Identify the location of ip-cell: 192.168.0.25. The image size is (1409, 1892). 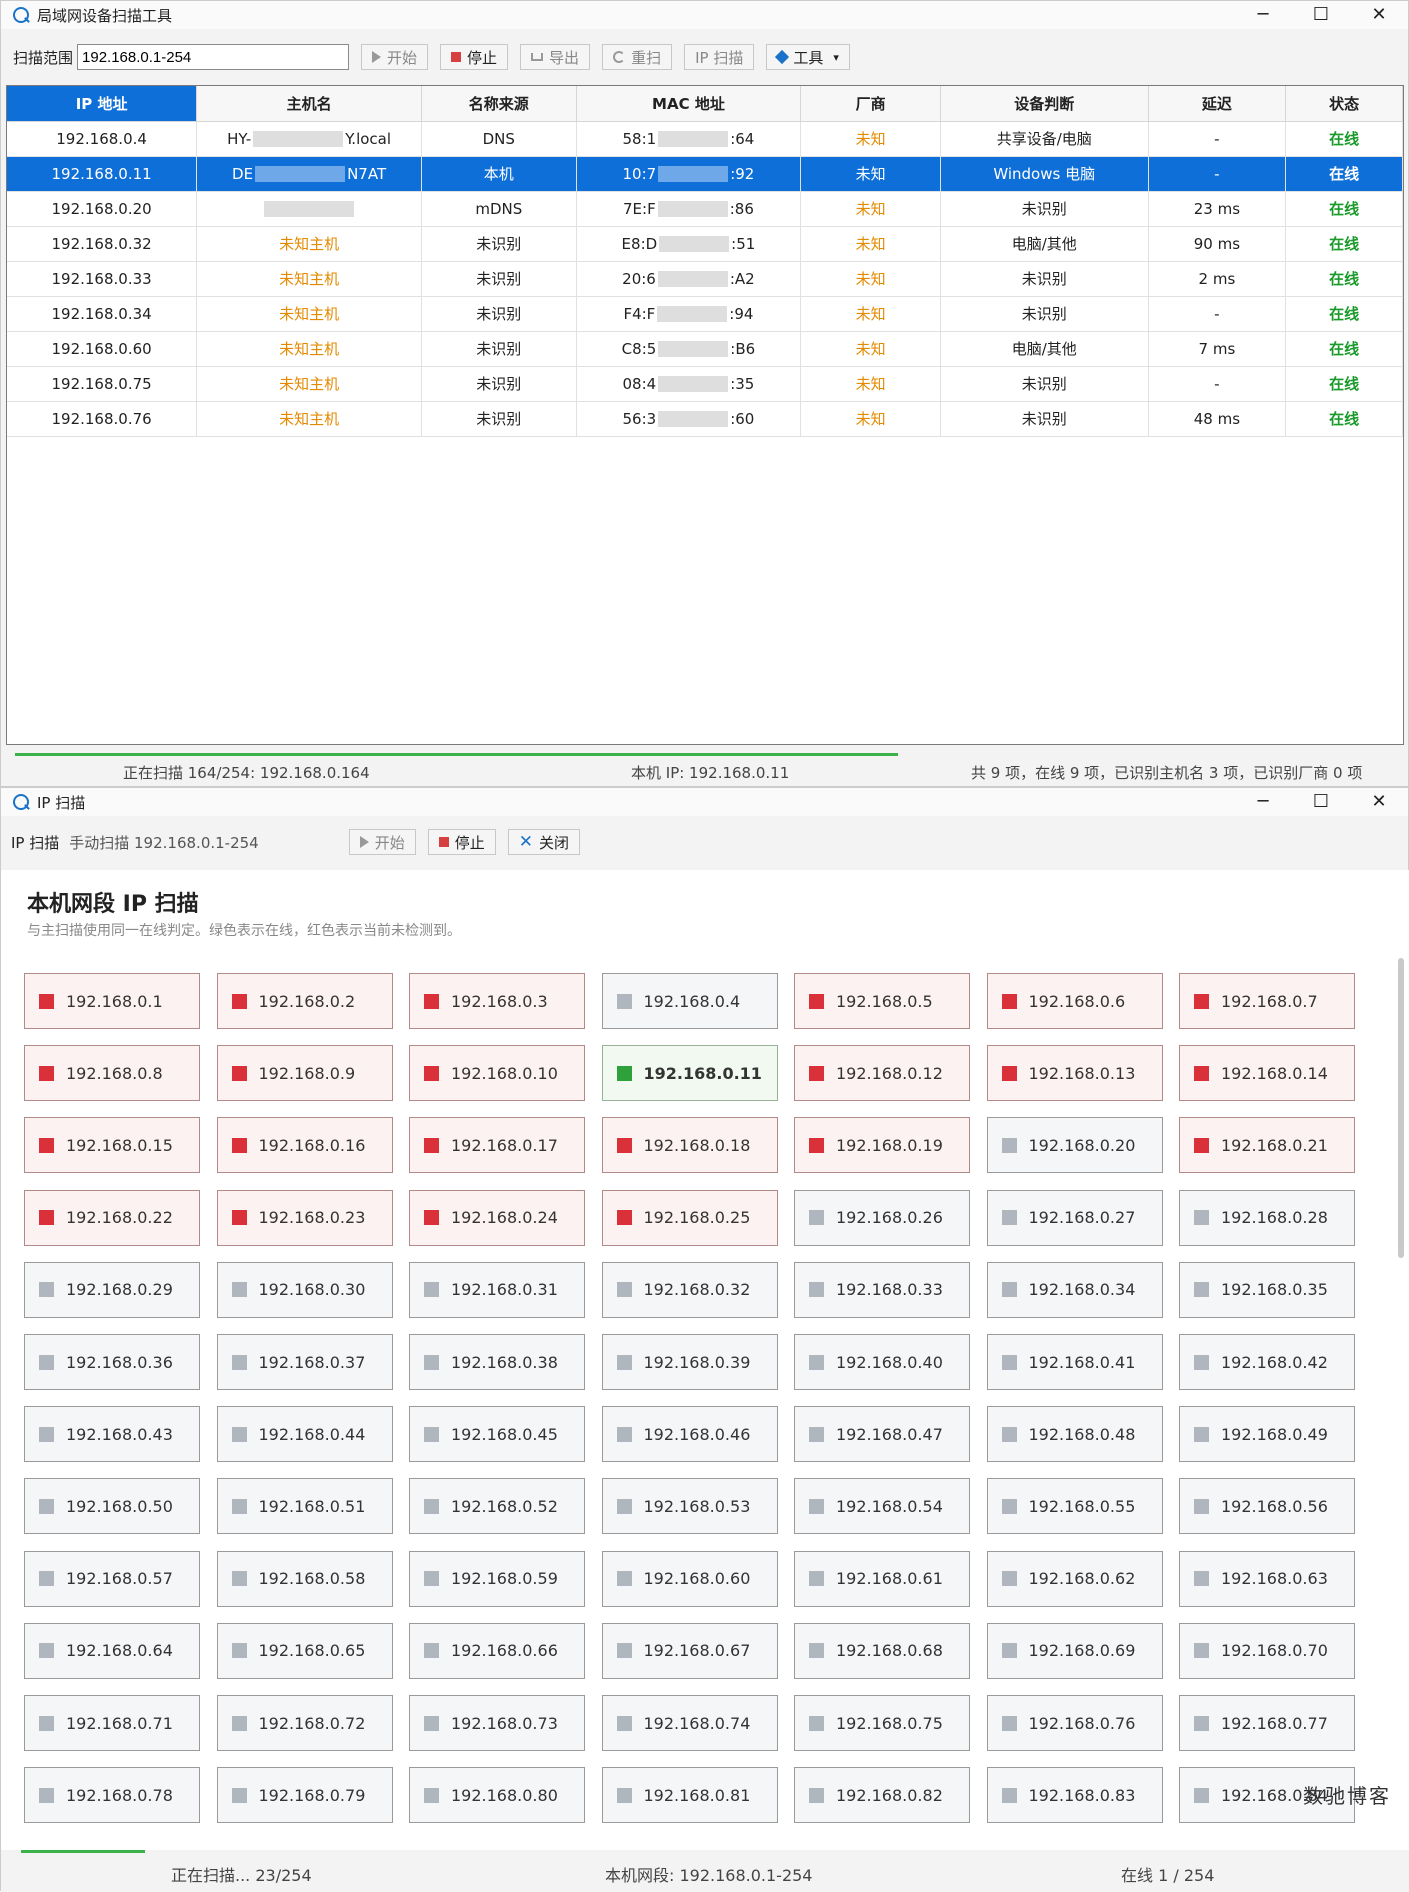
(689, 1217).